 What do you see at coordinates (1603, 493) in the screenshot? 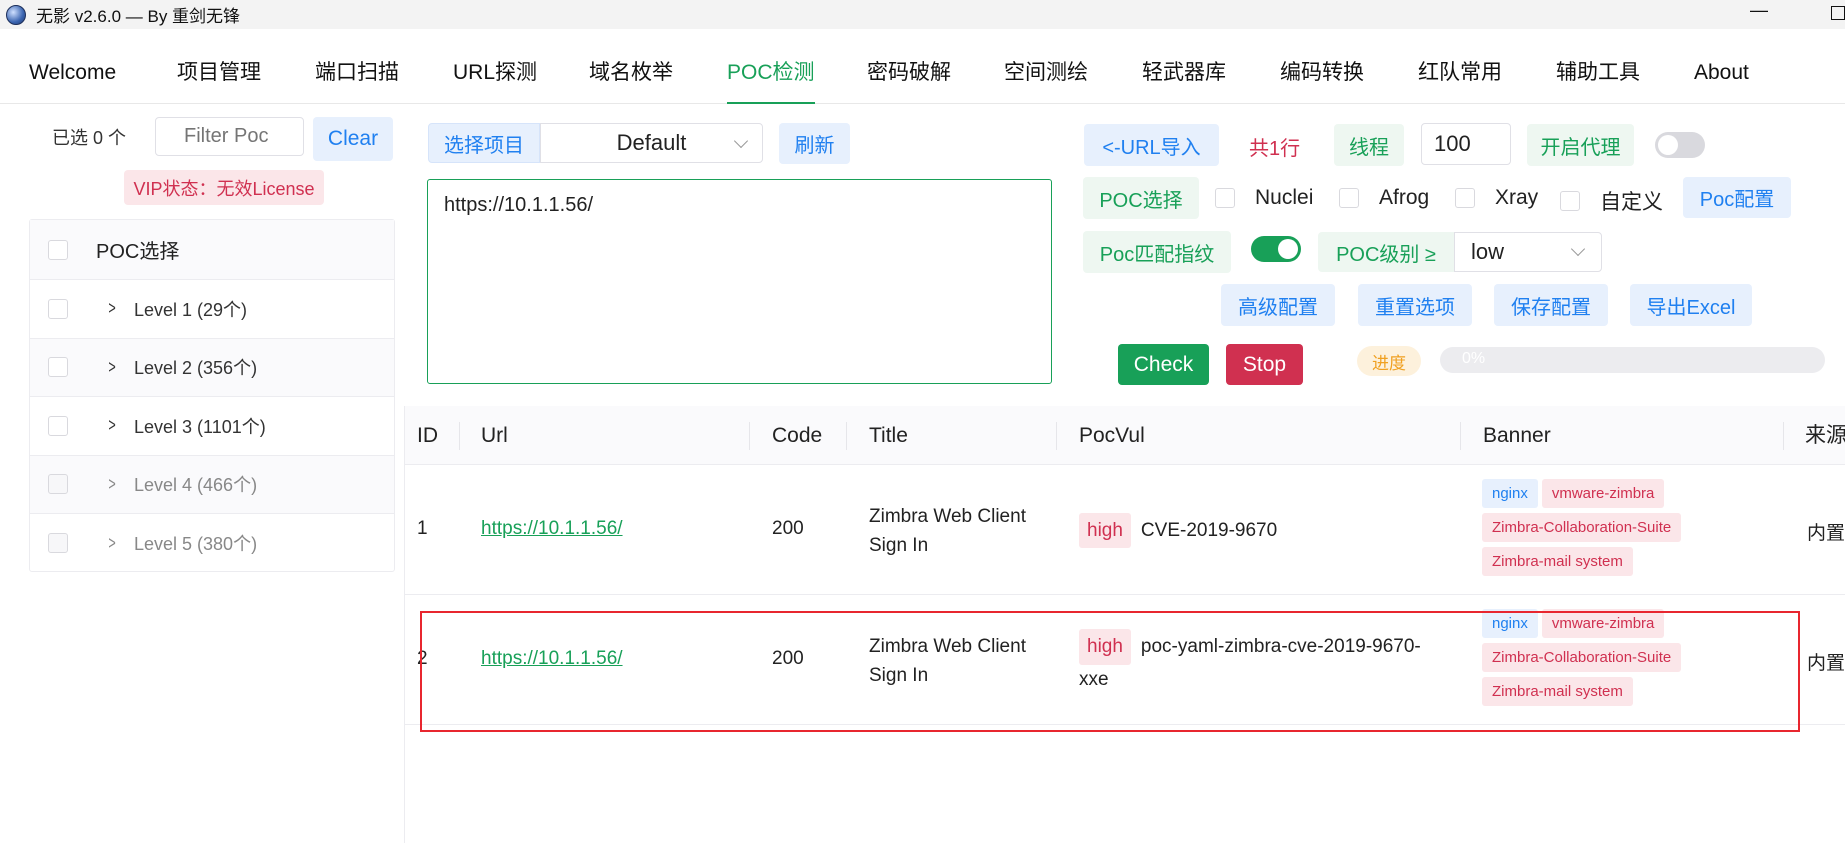
I see `banner-tag: vmware-zimbra` at bounding box center [1603, 493].